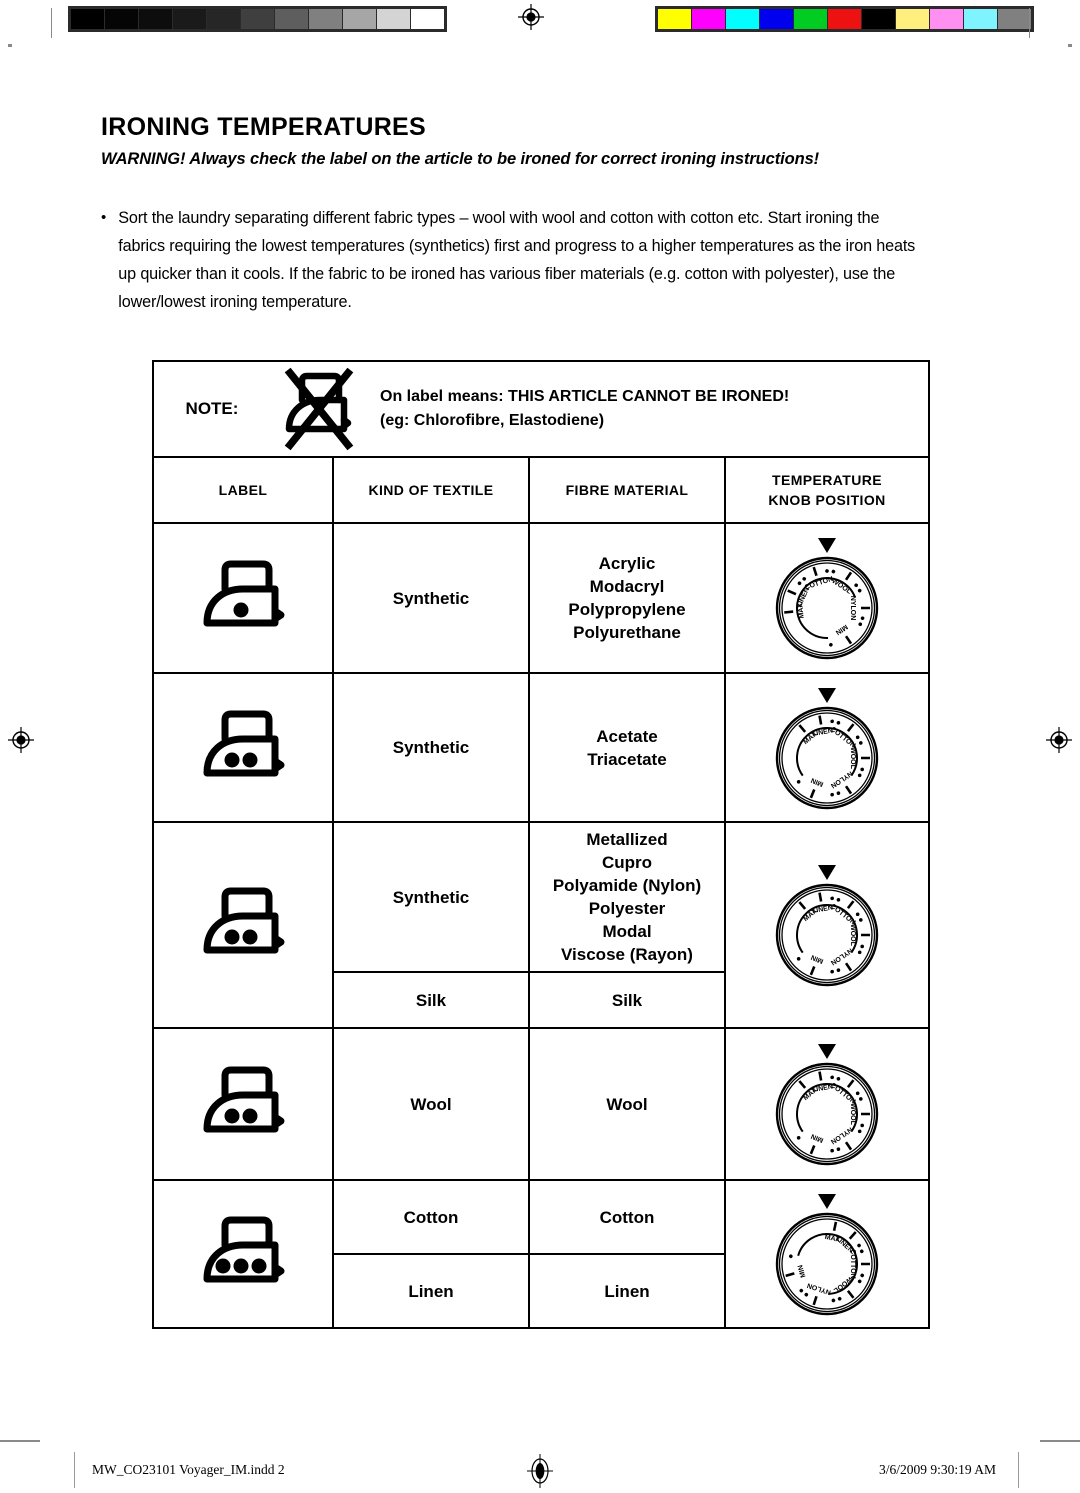  What do you see at coordinates (627, 1104) in the screenshot?
I see `fibre-material-cell: Wool` at bounding box center [627, 1104].